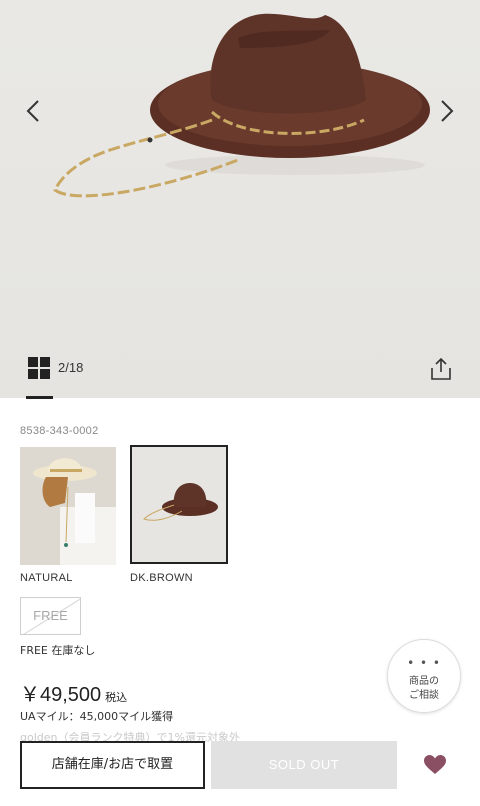 The width and height of the screenshot is (480, 806). I want to click on color-label-natural: NATURAL, so click(46, 578).